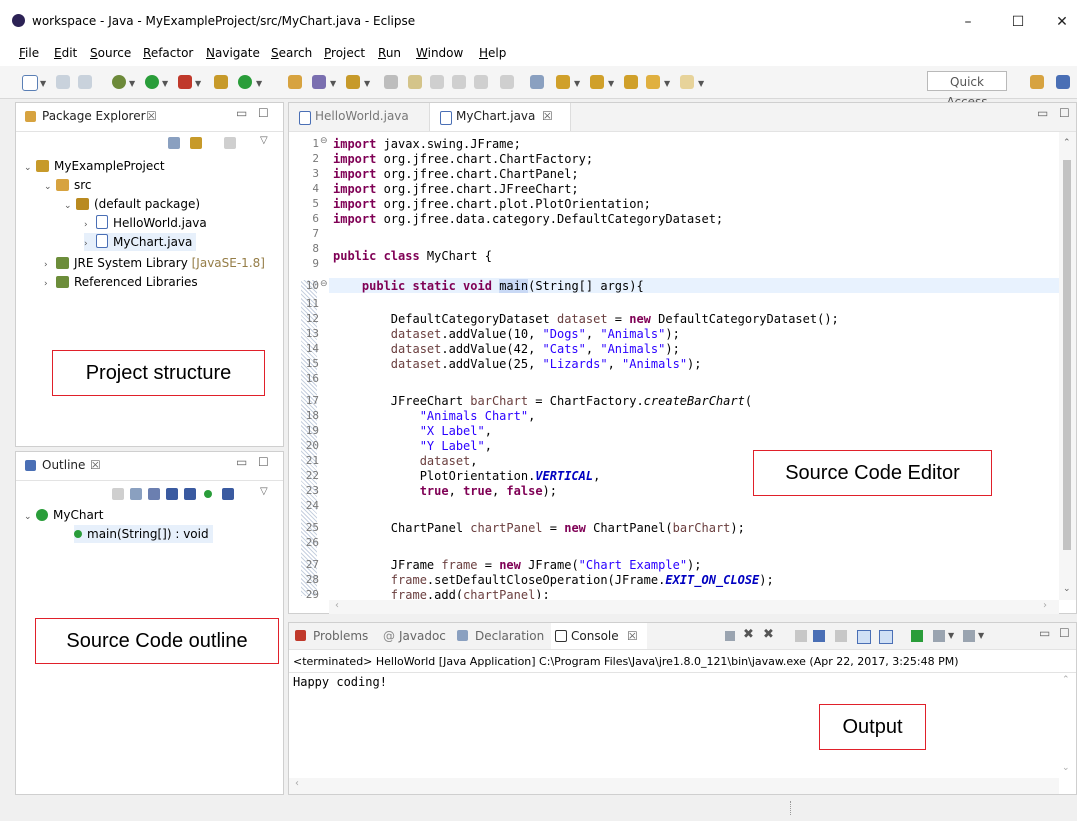  What do you see at coordinates (140, 243) in the screenshot?
I see `tree-item-mychart: › MyChart.java` at bounding box center [140, 243].